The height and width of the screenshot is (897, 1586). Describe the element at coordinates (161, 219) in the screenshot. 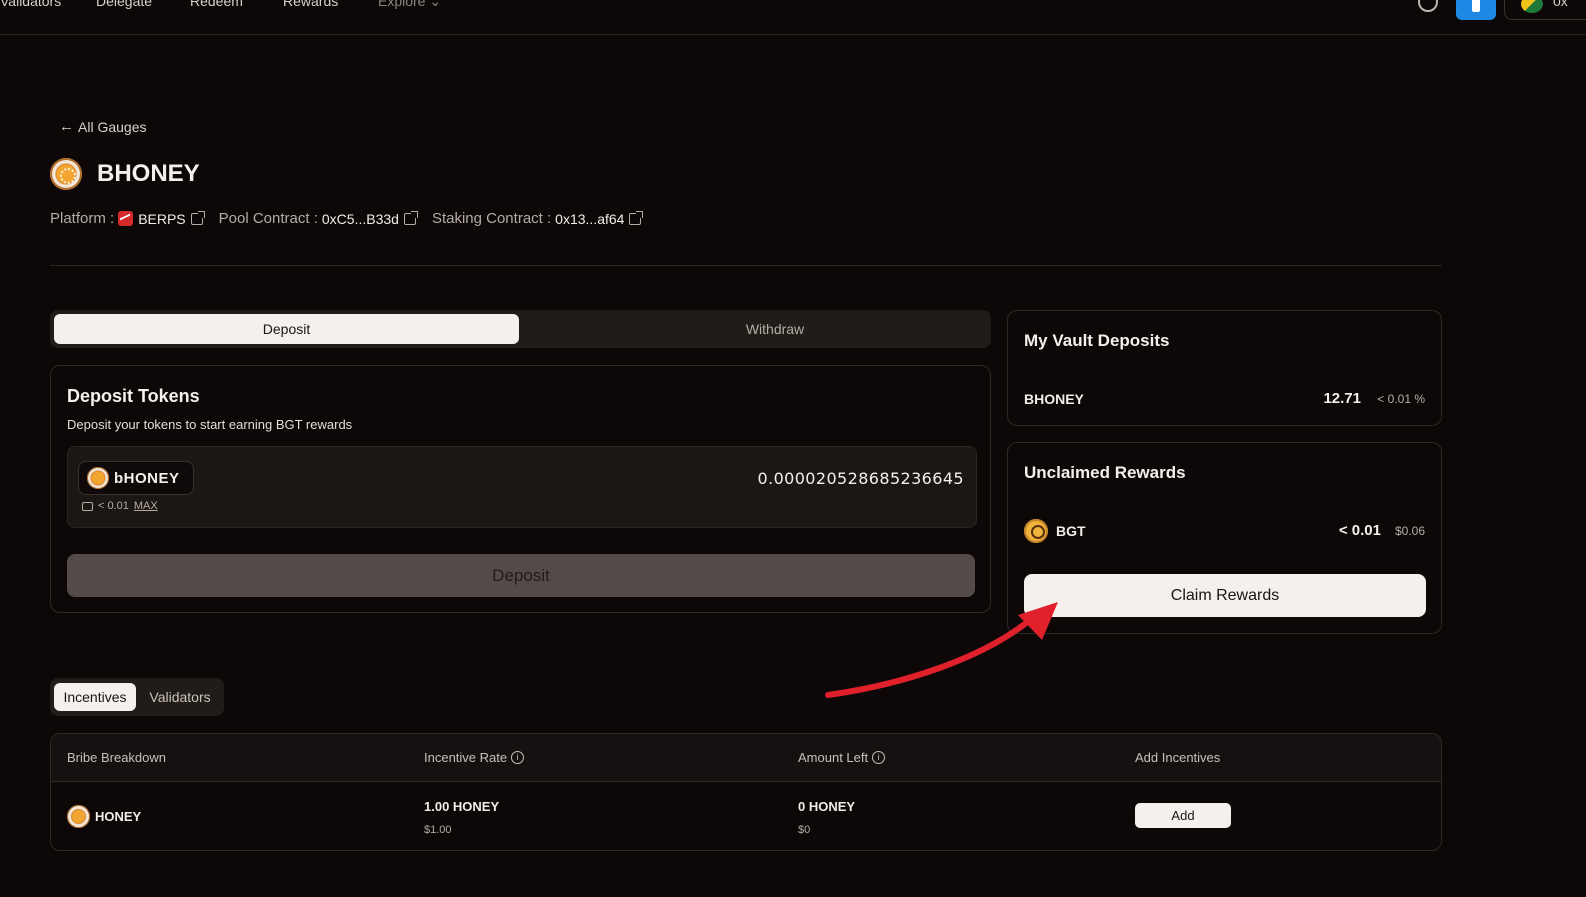

I see `platform-value: BERPS` at that location.